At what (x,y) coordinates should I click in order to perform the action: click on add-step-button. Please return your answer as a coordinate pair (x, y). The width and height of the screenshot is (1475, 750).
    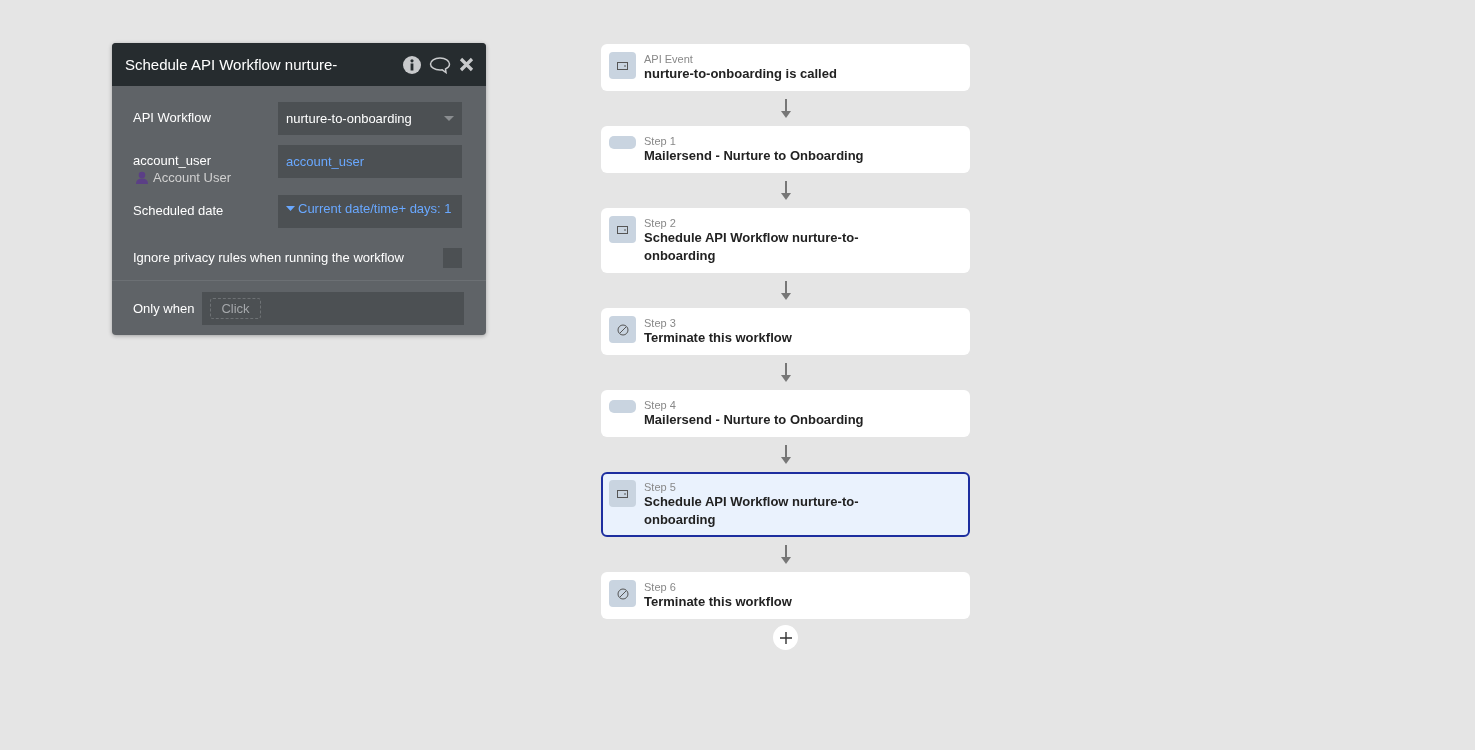
    Looking at the image, I should click on (785, 637).